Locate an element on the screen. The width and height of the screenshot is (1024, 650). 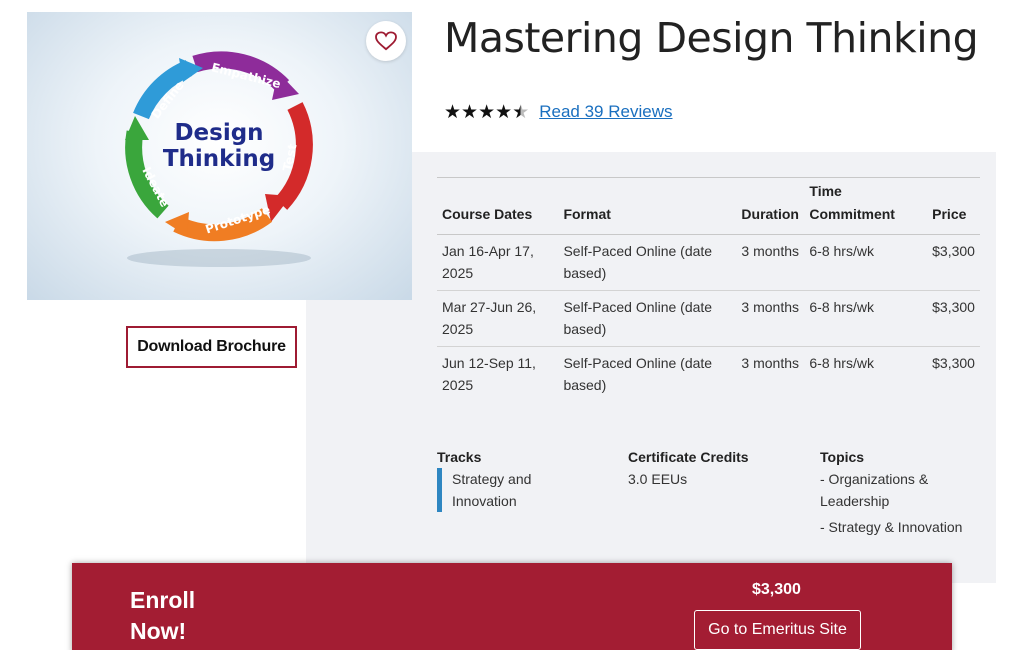
cell-dates: Mar 27-Jun 26, 2025 is located at coordinates (498, 318).